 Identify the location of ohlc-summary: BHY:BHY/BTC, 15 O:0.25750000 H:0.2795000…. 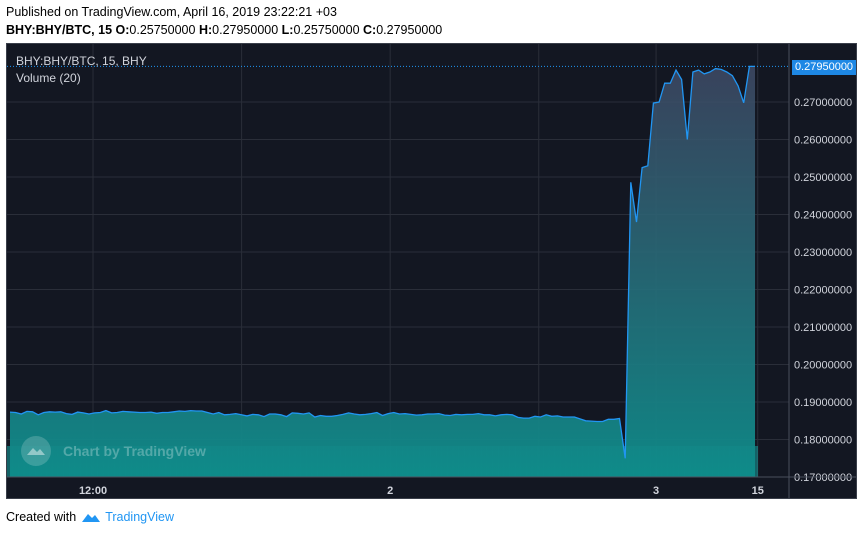
(224, 30).